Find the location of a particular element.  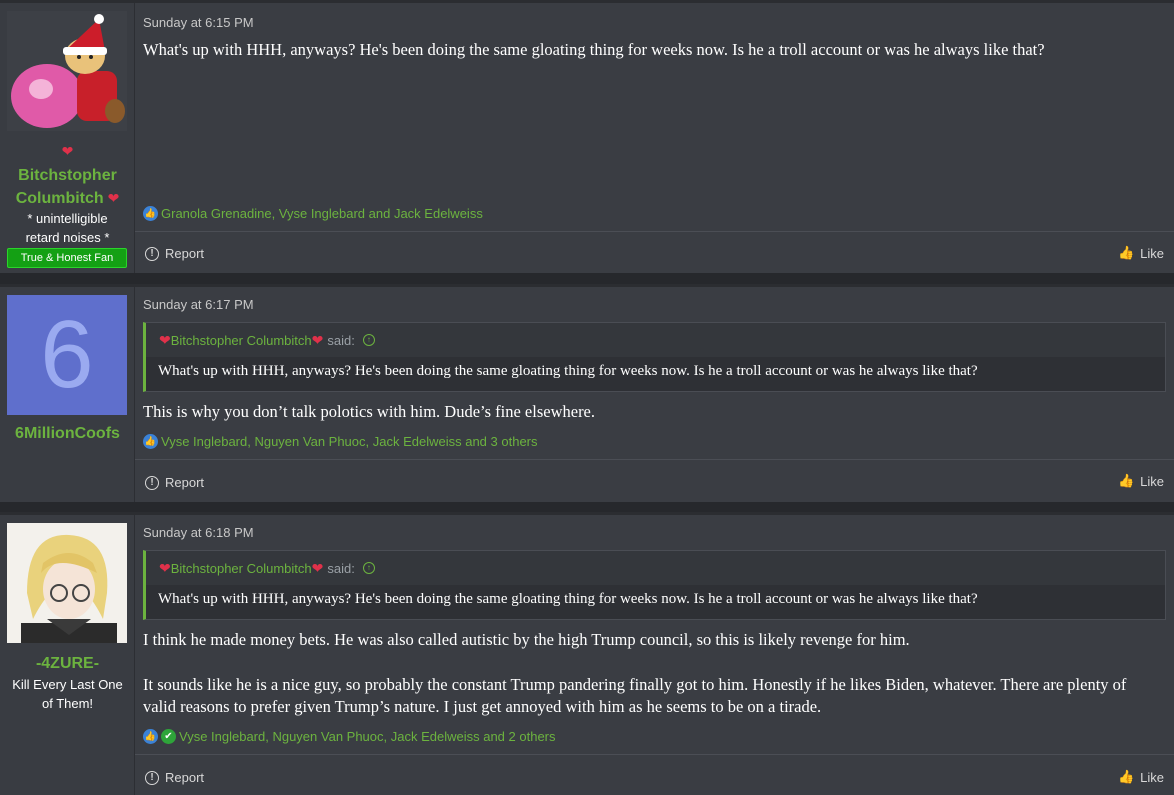

user-title-line: * unintelligible is located at coordinates (67, 218).